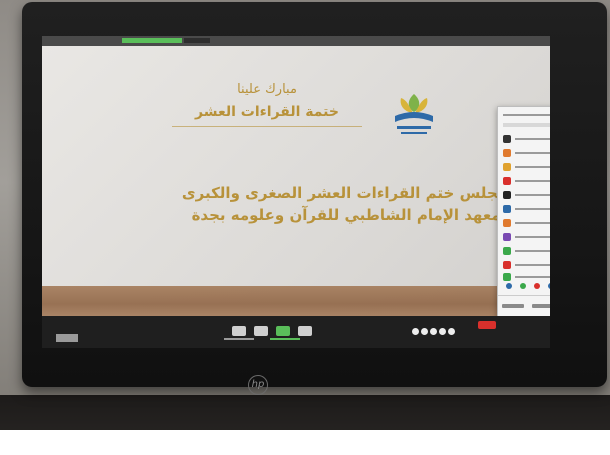 The image size is (610, 455). Describe the element at coordinates (261, 331) in the screenshot. I see `chat-icon` at that location.